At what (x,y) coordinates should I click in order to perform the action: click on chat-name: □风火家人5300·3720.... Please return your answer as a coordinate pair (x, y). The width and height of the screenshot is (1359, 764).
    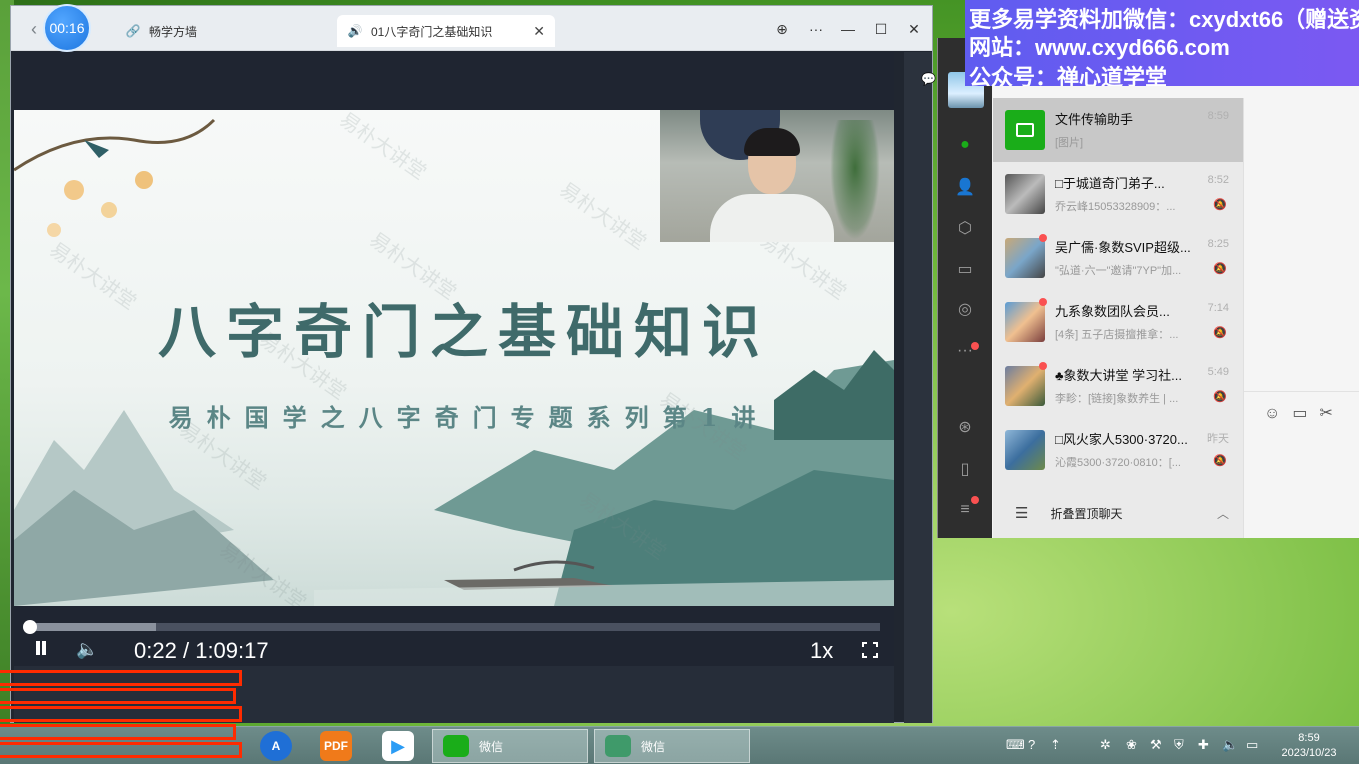
    Looking at the image, I should click on (1121, 439).